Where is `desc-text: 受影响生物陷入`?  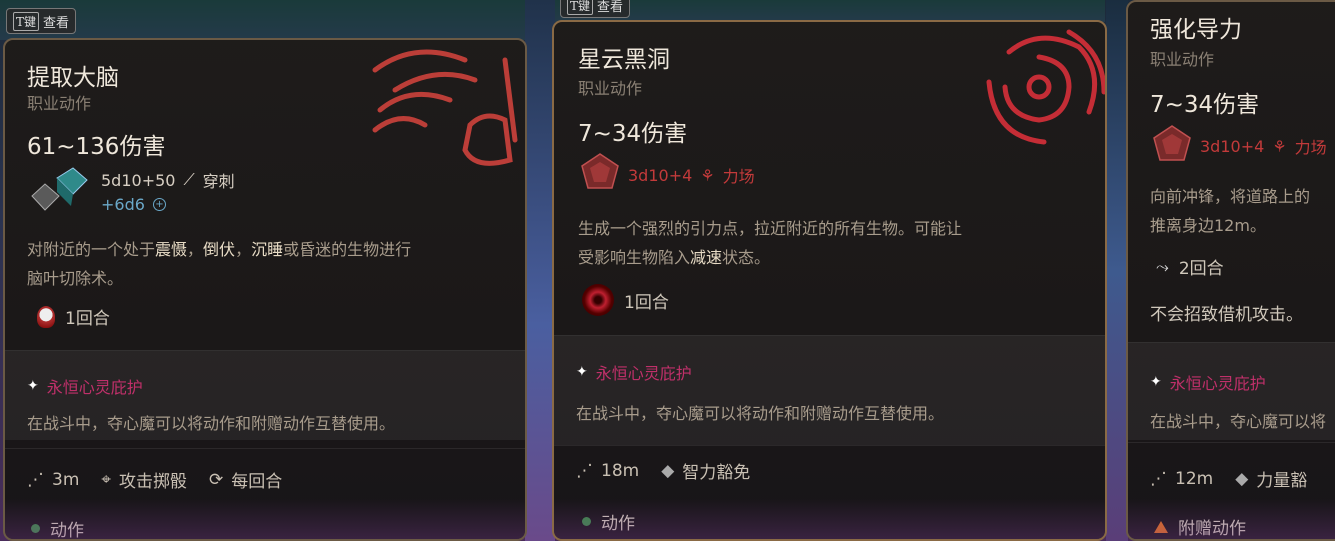 desc-text: 受影响生物陷入 is located at coordinates (634, 257).